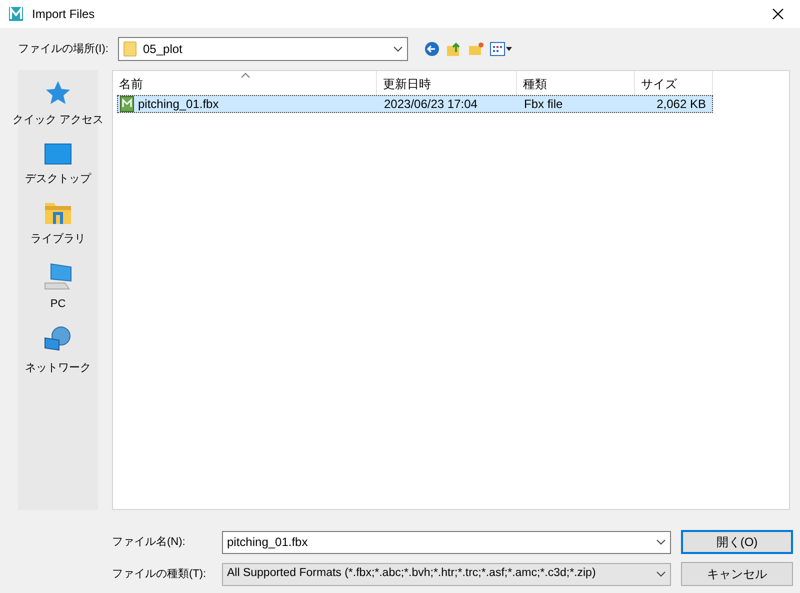 This screenshot has width=800, height=593. Describe the element at coordinates (58, 93) in the screenshot. I see `star-icon` at that location.